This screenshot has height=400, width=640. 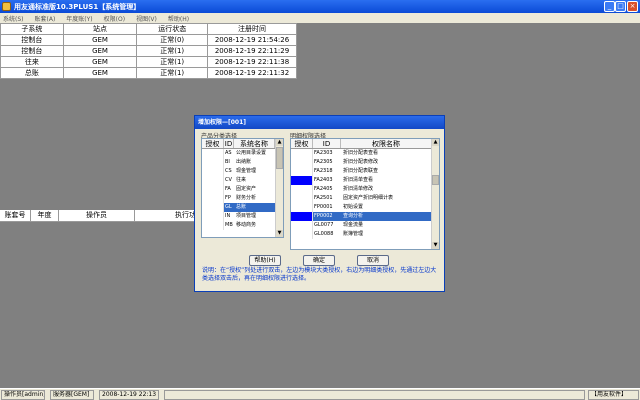 What do you see at coordinates (609, 6) in the screenshot?
I see `minimize-button: _` at bounding box center [609, 6].